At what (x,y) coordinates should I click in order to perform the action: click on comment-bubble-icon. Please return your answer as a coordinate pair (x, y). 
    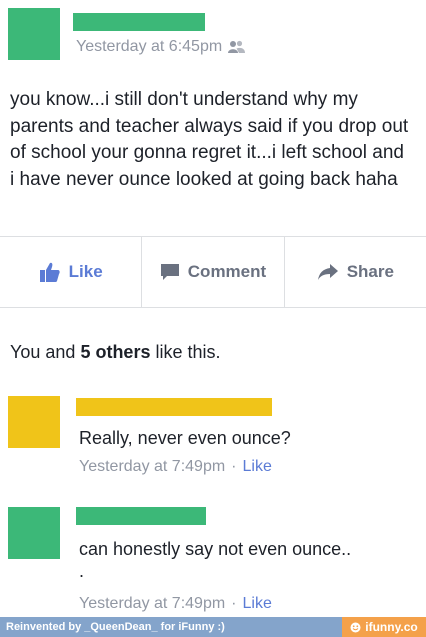
    Looking at the image, I should click on (169, 272).